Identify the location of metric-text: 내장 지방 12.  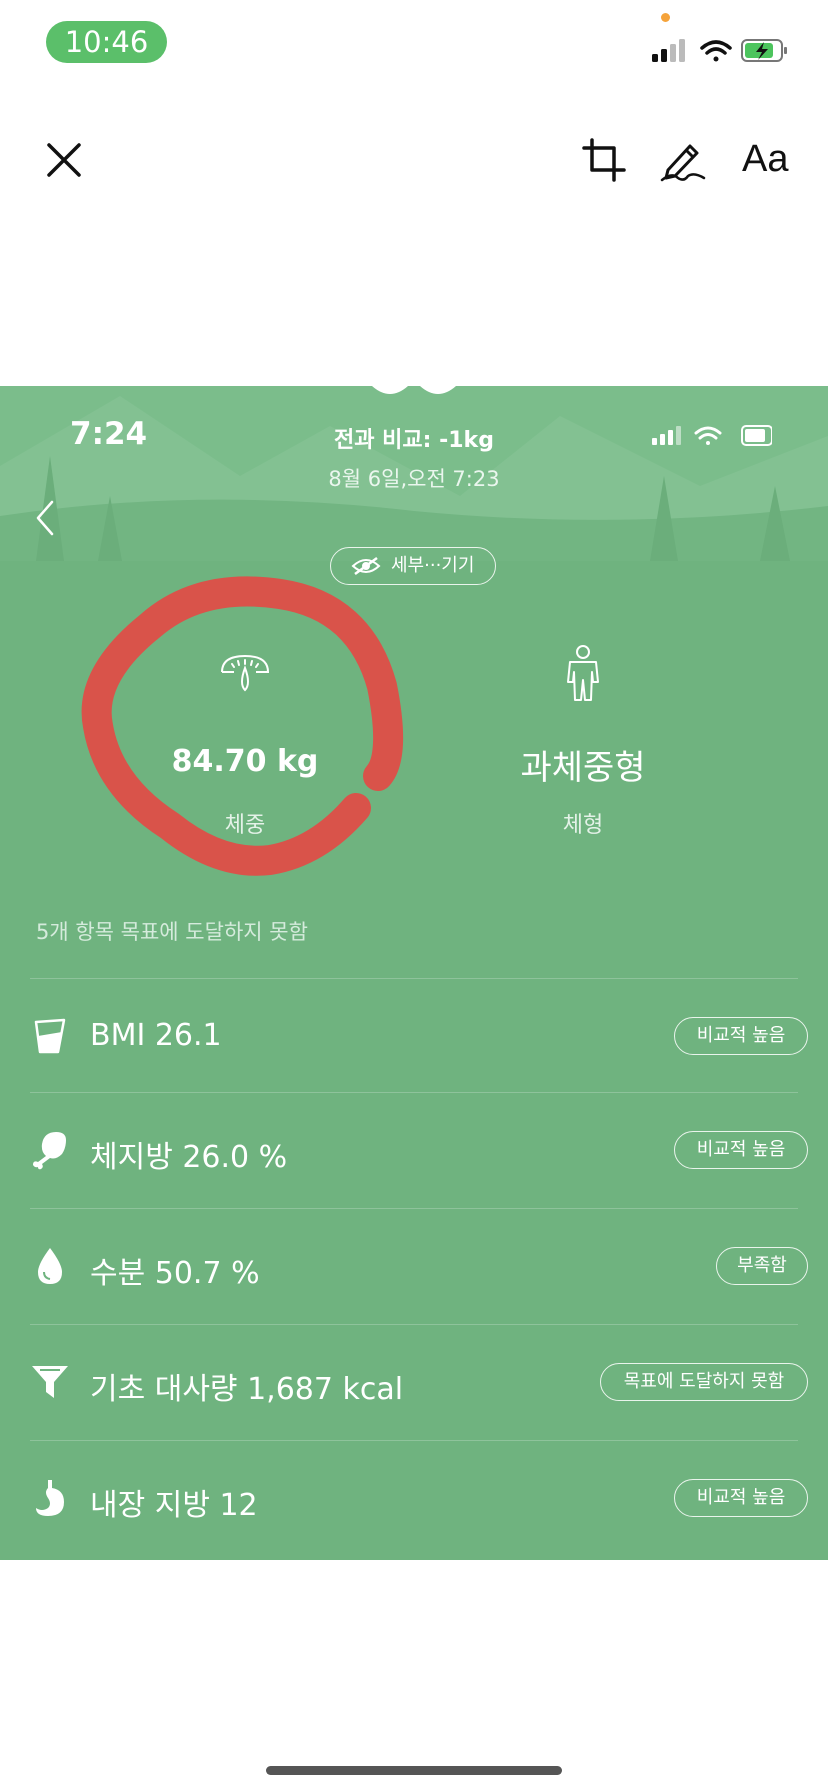
(174, 1505).